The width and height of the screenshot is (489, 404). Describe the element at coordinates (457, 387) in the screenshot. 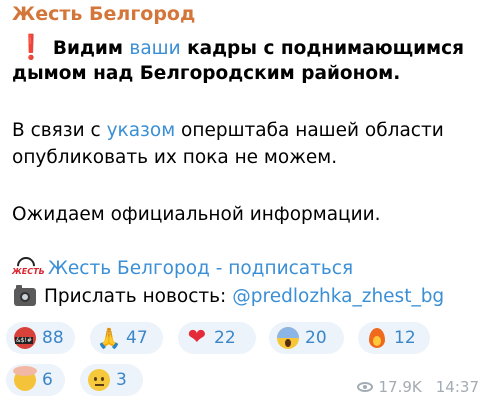

I see `message-time: 14:37` at that location.